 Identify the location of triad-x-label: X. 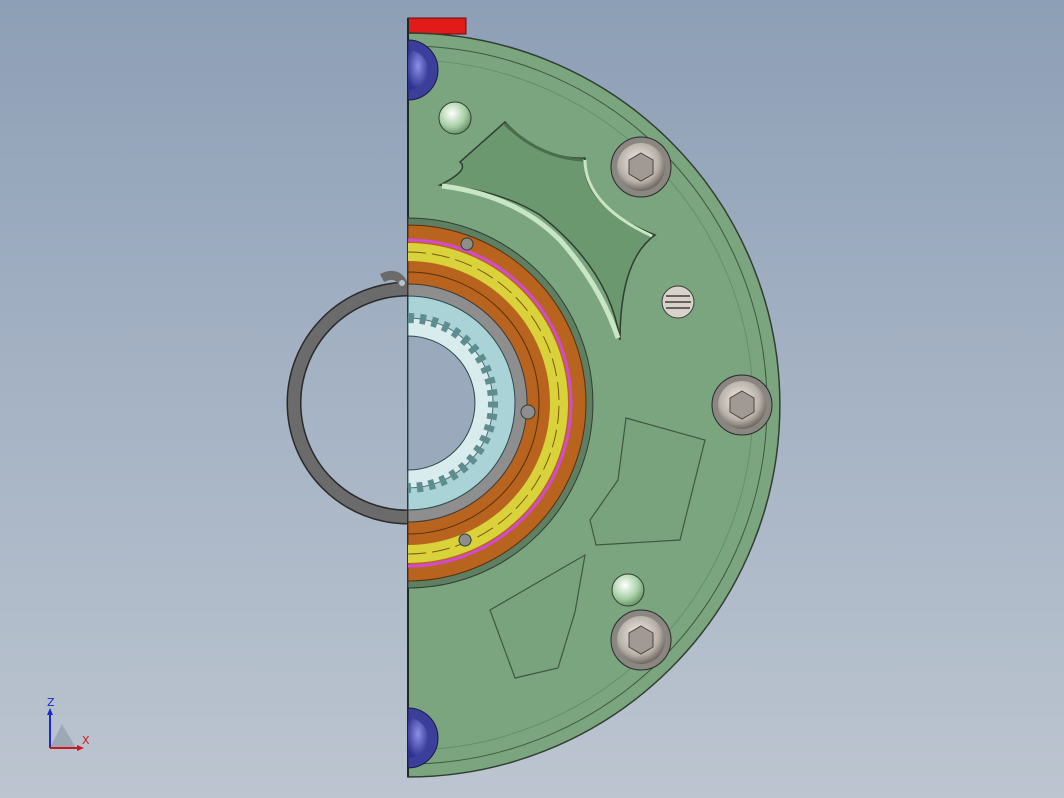
(86, 740).